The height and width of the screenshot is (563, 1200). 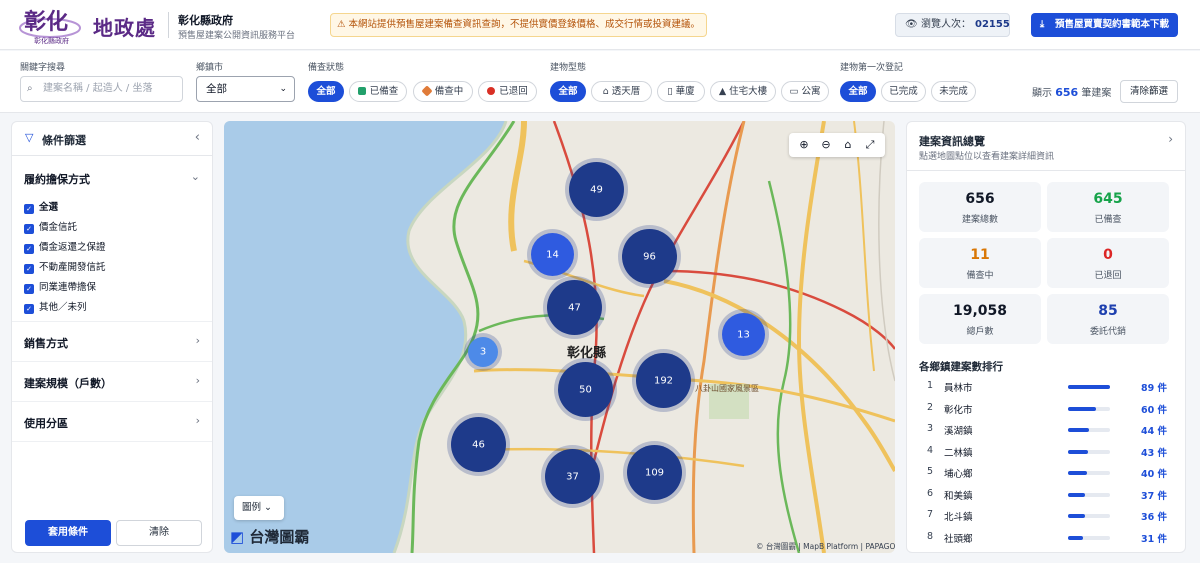 I want to click on type-highrise-label: 住宅大樓, so click(x=748, y=91).